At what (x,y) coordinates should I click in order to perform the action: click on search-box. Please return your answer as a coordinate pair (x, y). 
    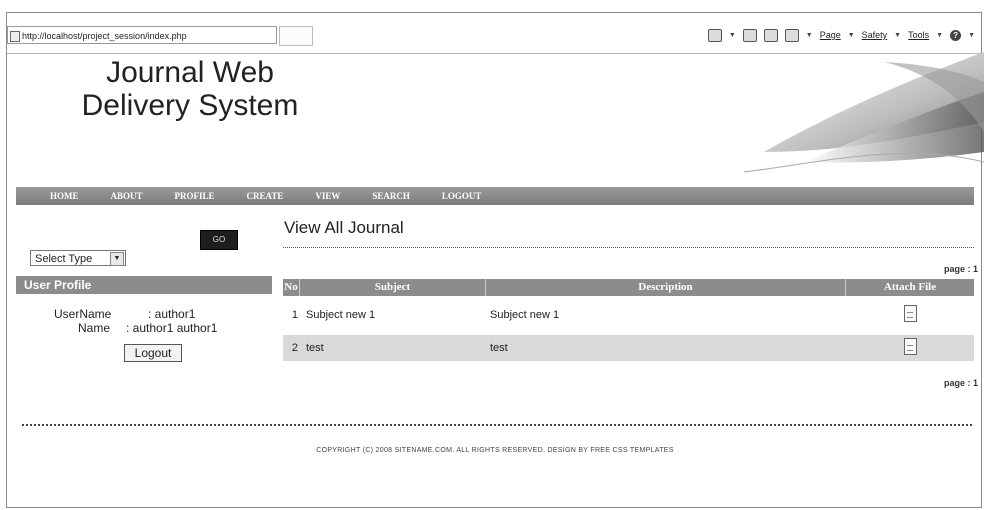
    Looking at the image, I should click on (296, 36).